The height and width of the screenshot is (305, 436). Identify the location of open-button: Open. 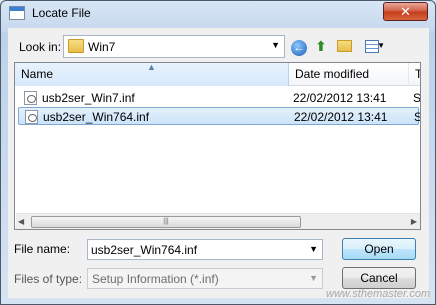
(379, 249).